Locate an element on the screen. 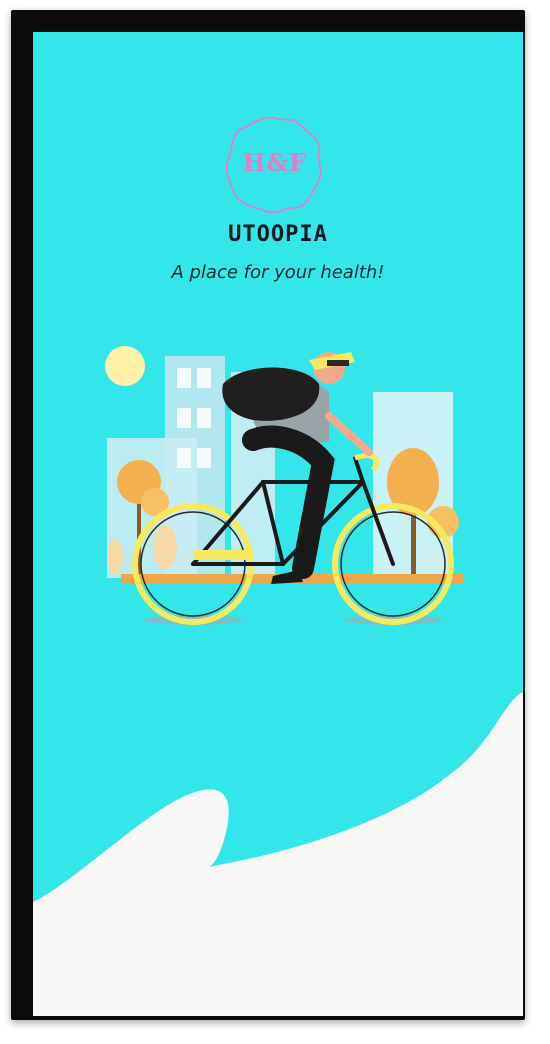 The height and width of the screenshot is (1044, 550). app-name: UTOOPIA is located at coordinates (278, 234).